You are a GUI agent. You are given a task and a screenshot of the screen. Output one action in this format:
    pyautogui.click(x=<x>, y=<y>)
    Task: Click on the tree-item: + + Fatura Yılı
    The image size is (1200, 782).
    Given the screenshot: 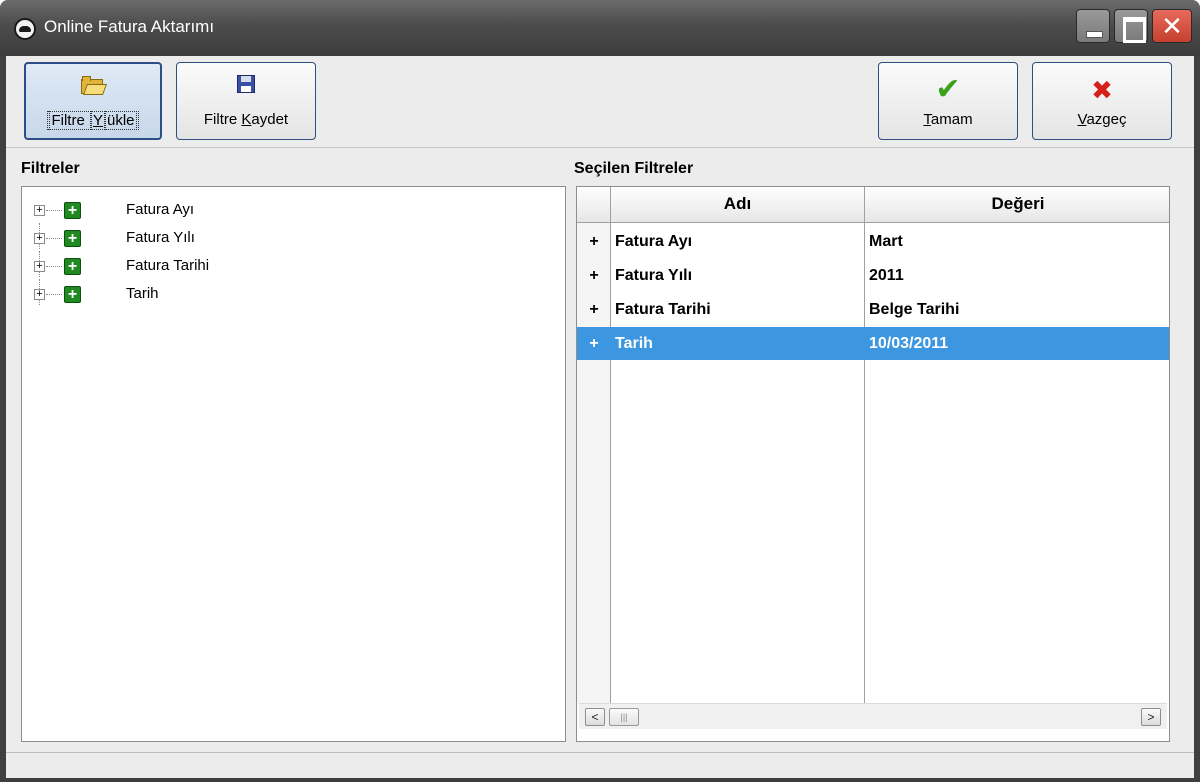 What is the action you would take?
    pyautogui.click(x=292, y=252)
    